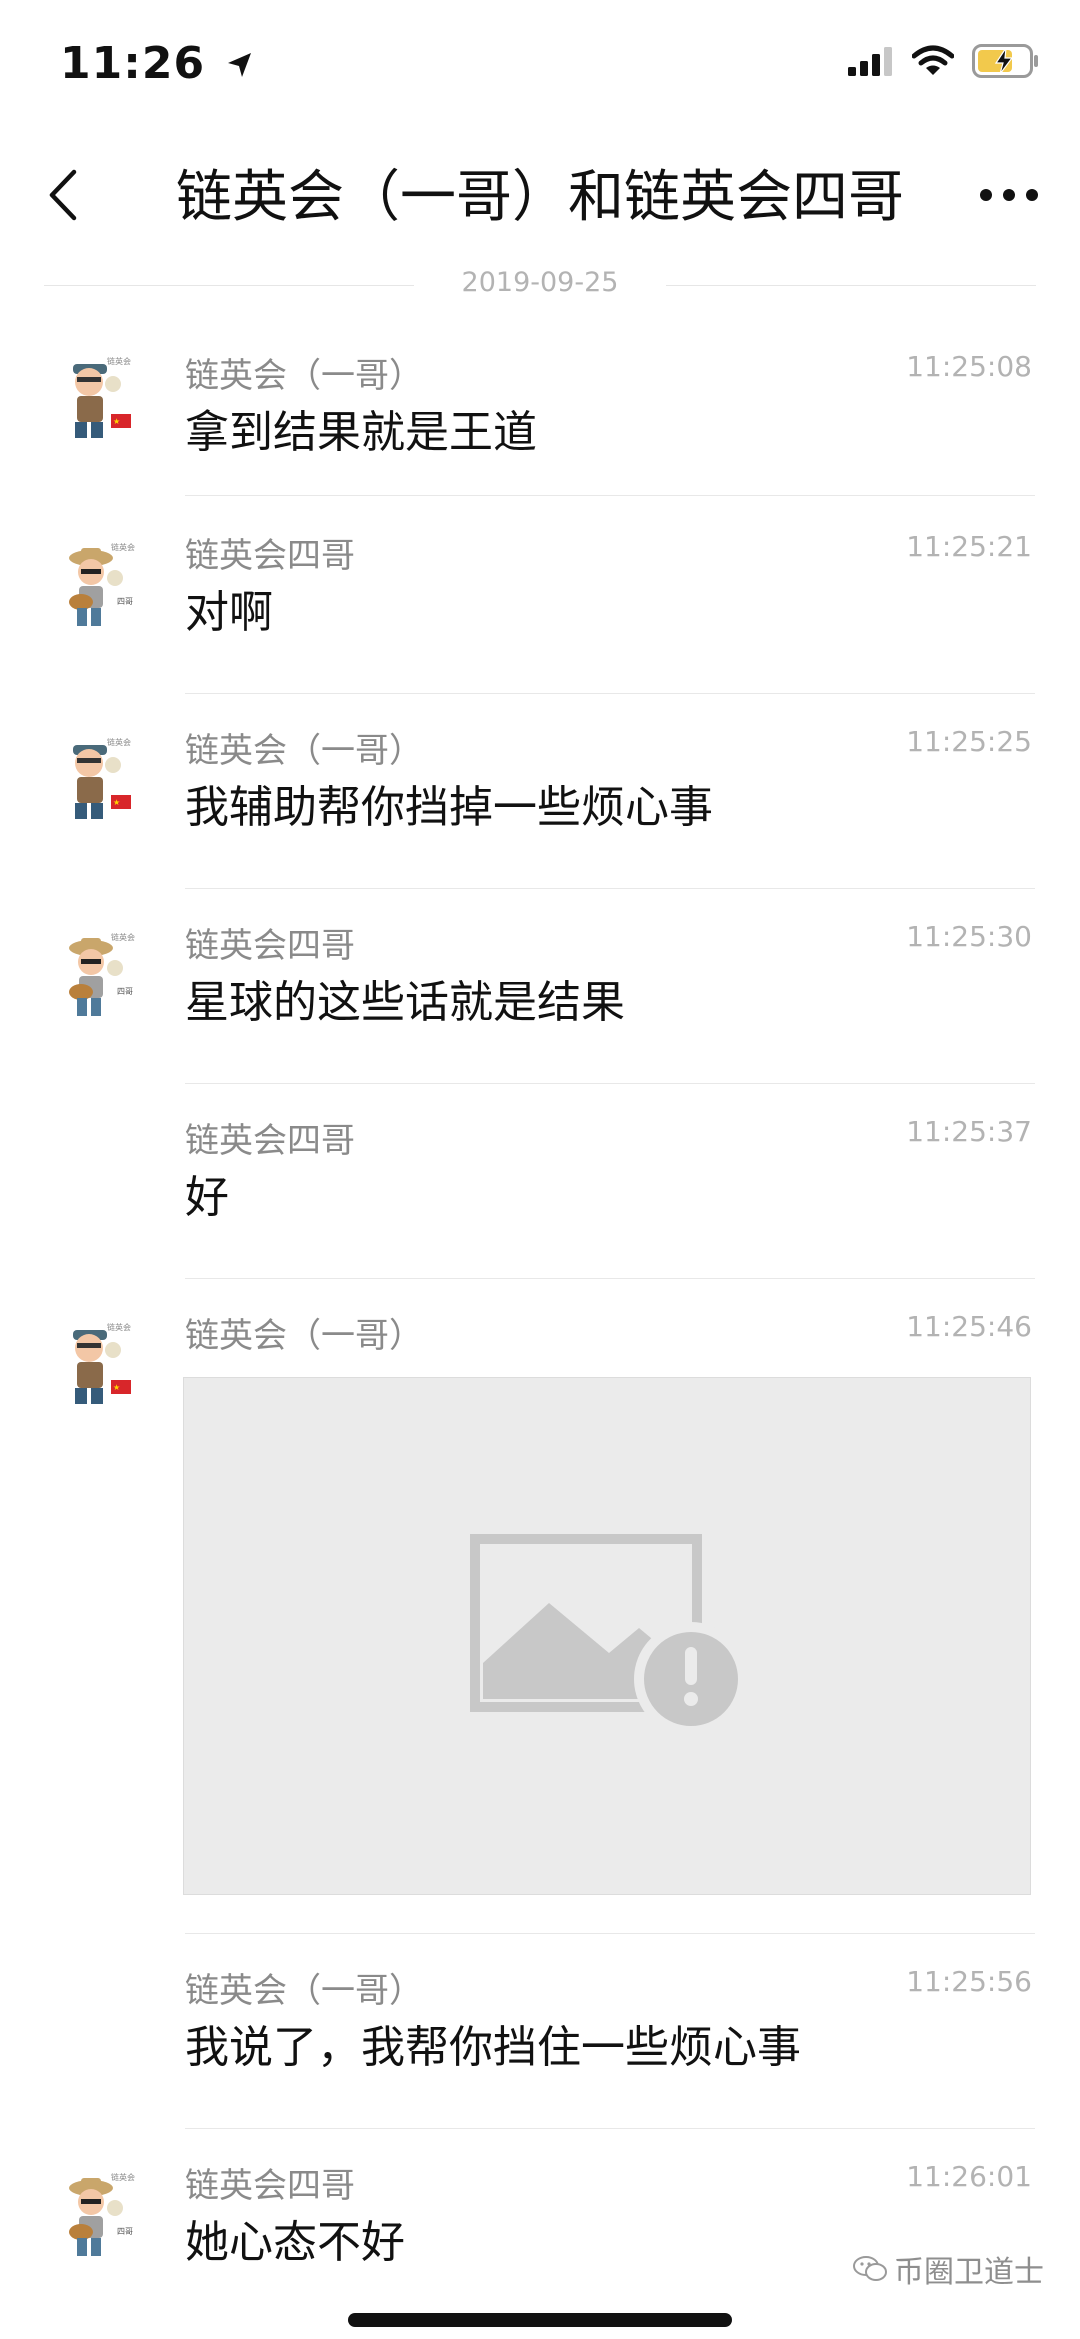 The height and width of the screenshot is (2339, 1080). I want to click on message-timestamp: 11:25:46, so click(969, 1326).